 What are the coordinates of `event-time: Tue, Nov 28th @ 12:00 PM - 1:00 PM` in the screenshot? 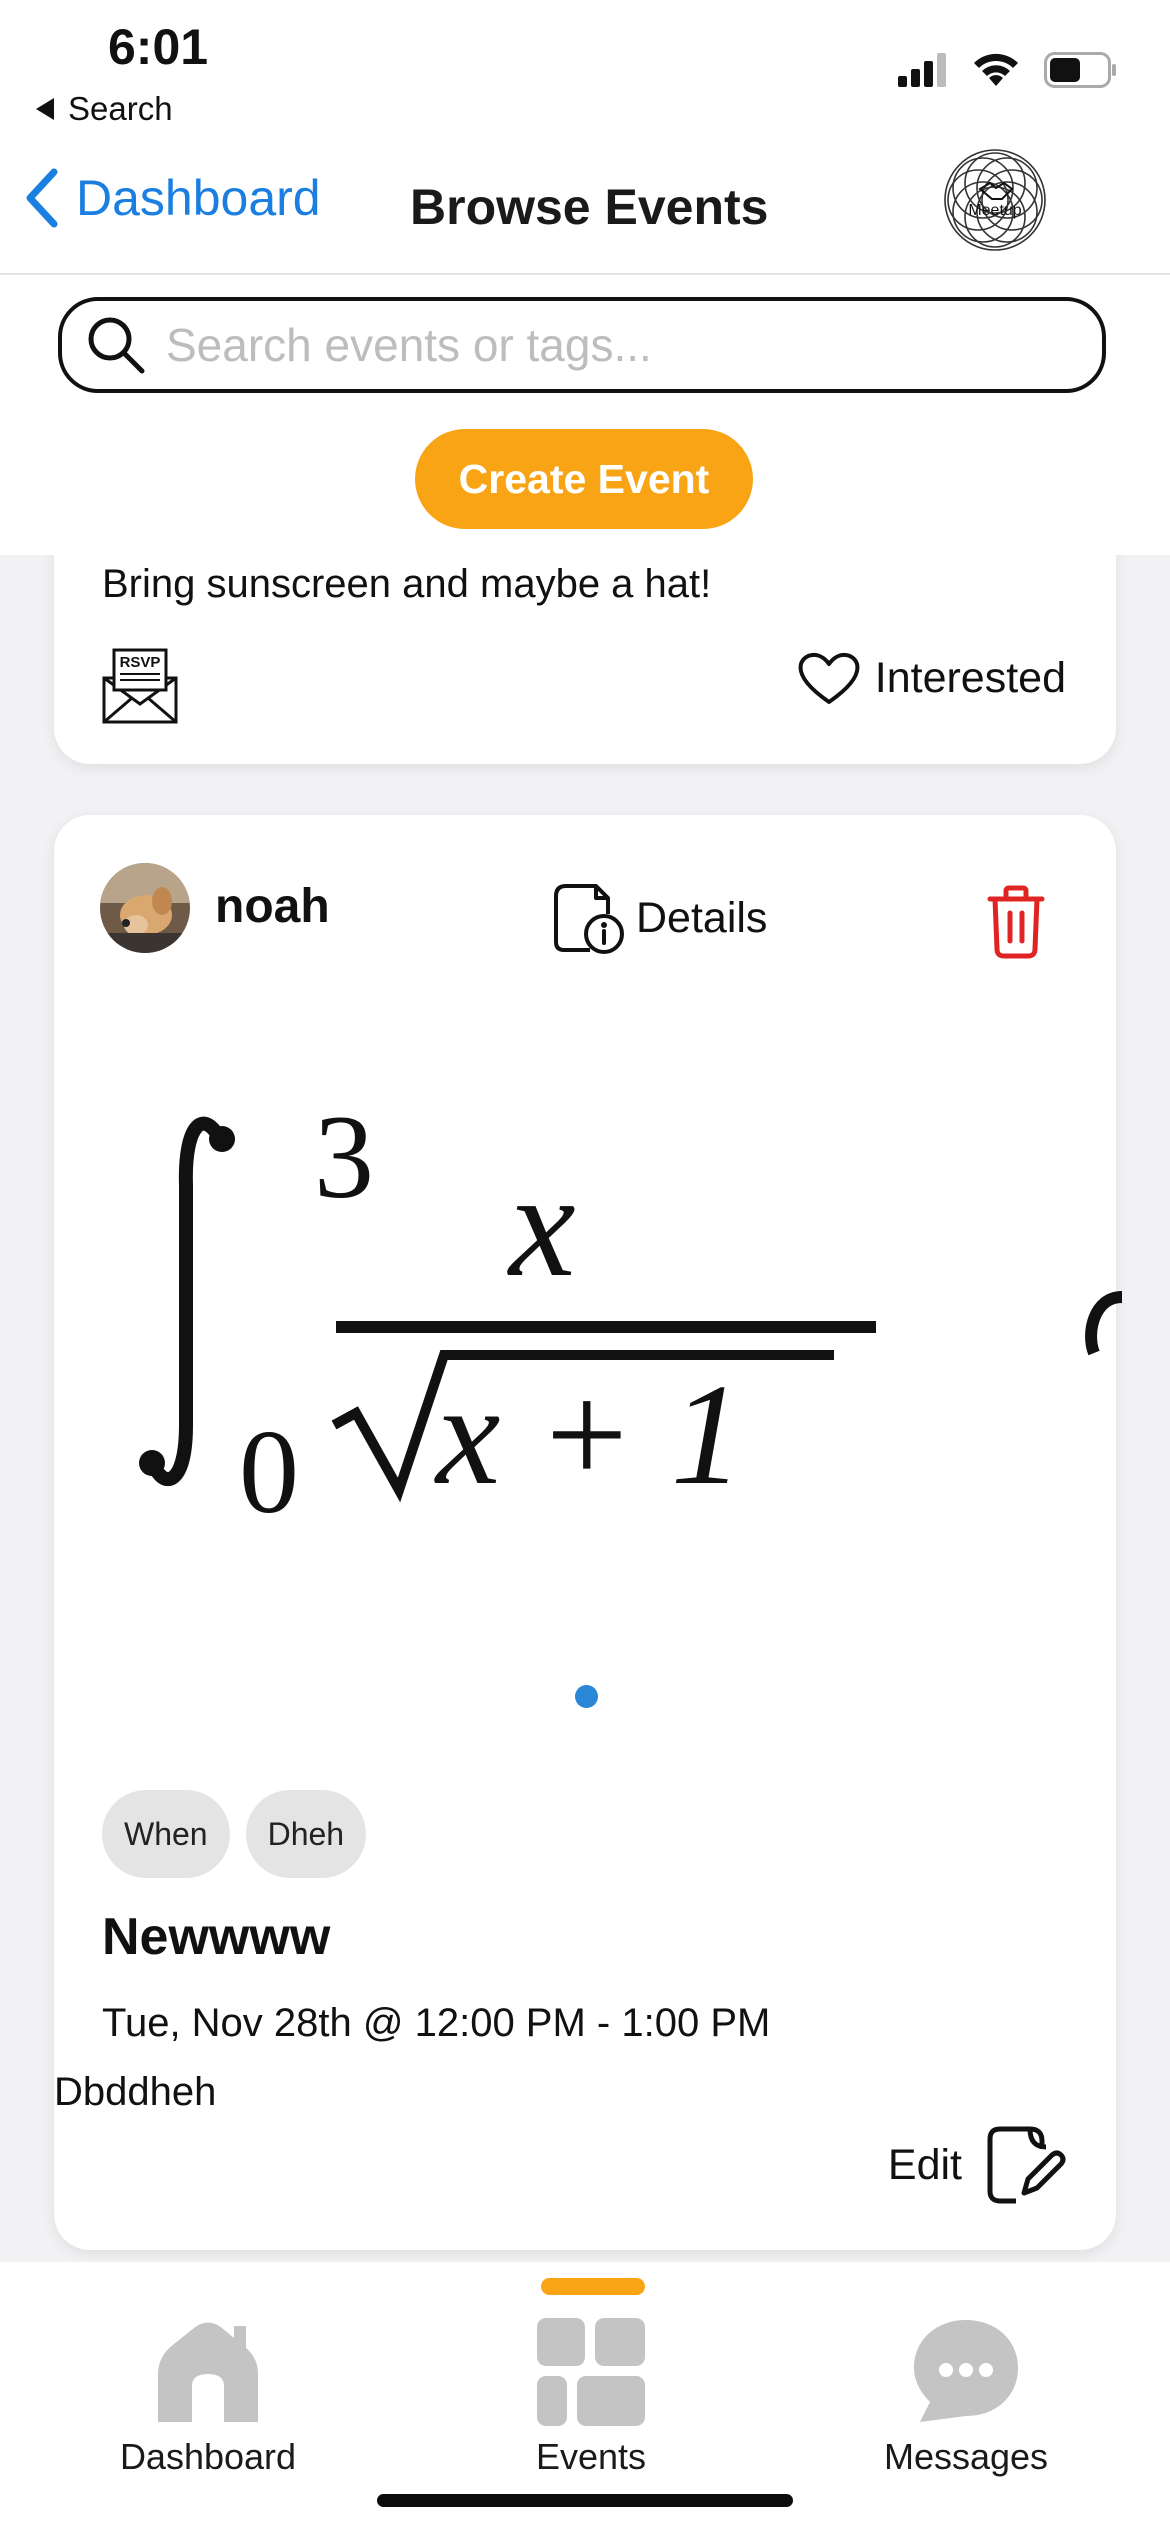 It's located at (436, 2023).